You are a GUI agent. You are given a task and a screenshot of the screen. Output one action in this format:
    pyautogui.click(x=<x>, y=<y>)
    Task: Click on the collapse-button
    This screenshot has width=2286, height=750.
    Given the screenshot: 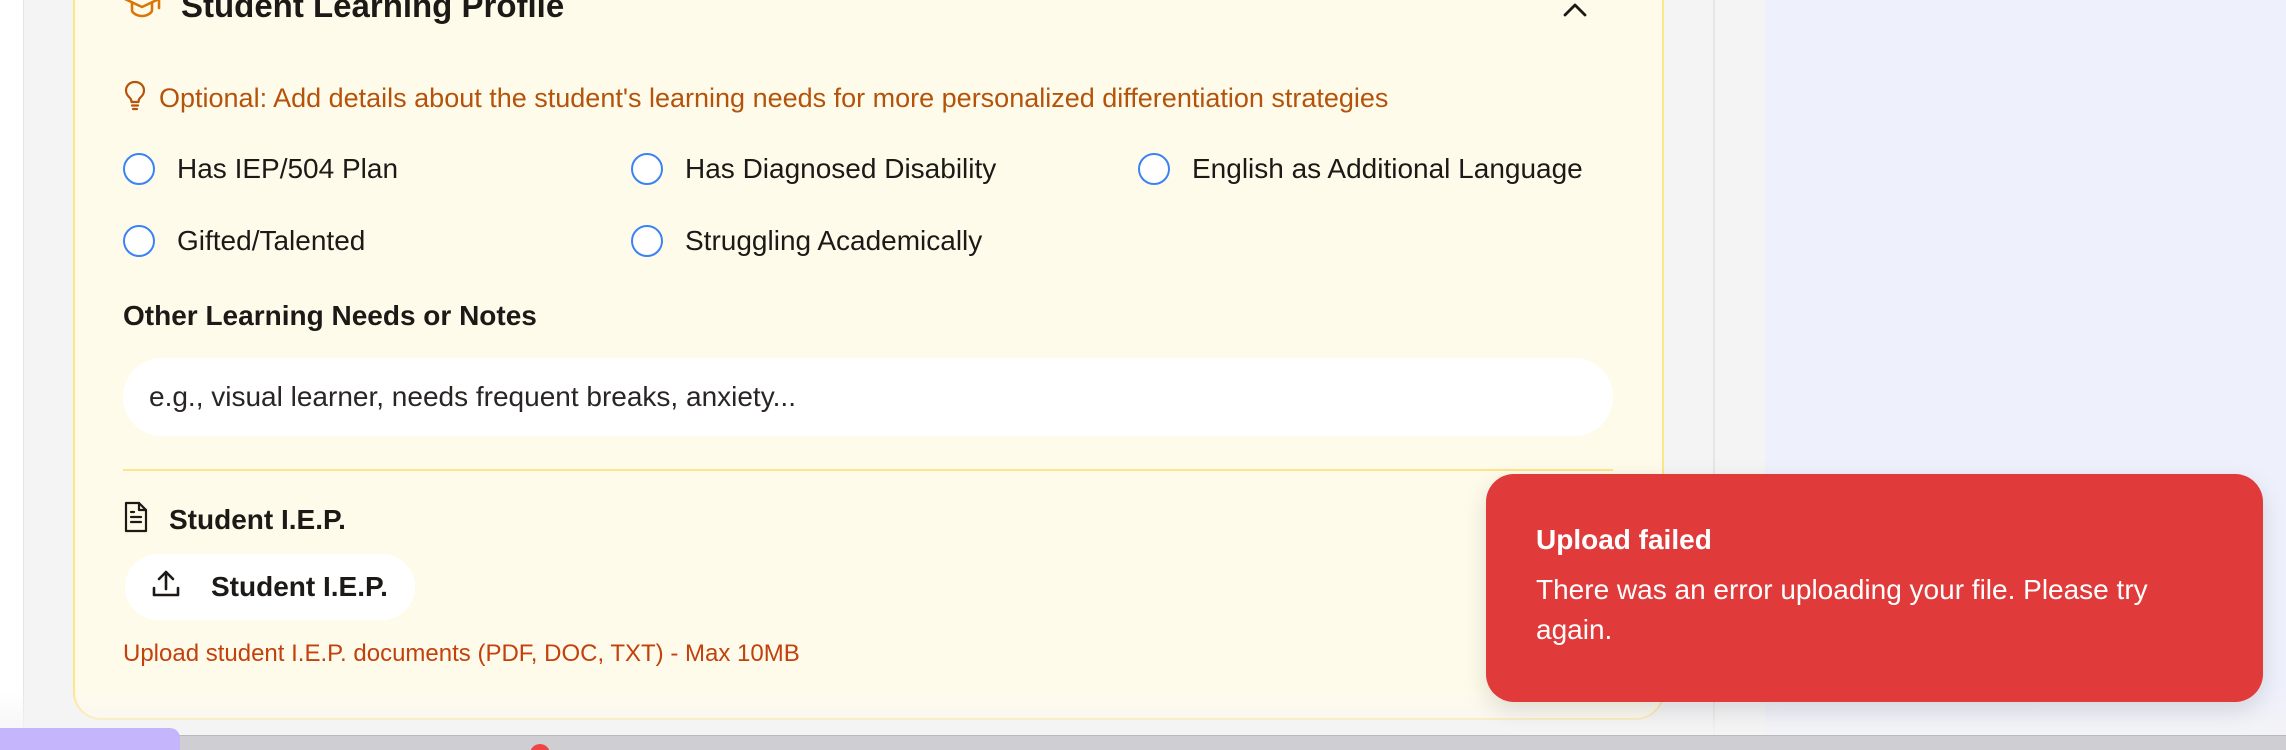 What is the action you would take?
    pyautogui.click(x=1575, y=12)
    